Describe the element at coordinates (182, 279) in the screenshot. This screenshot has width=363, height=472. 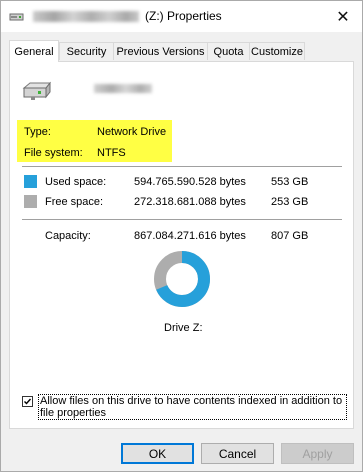
I see `usage-donut-chart` at that location.